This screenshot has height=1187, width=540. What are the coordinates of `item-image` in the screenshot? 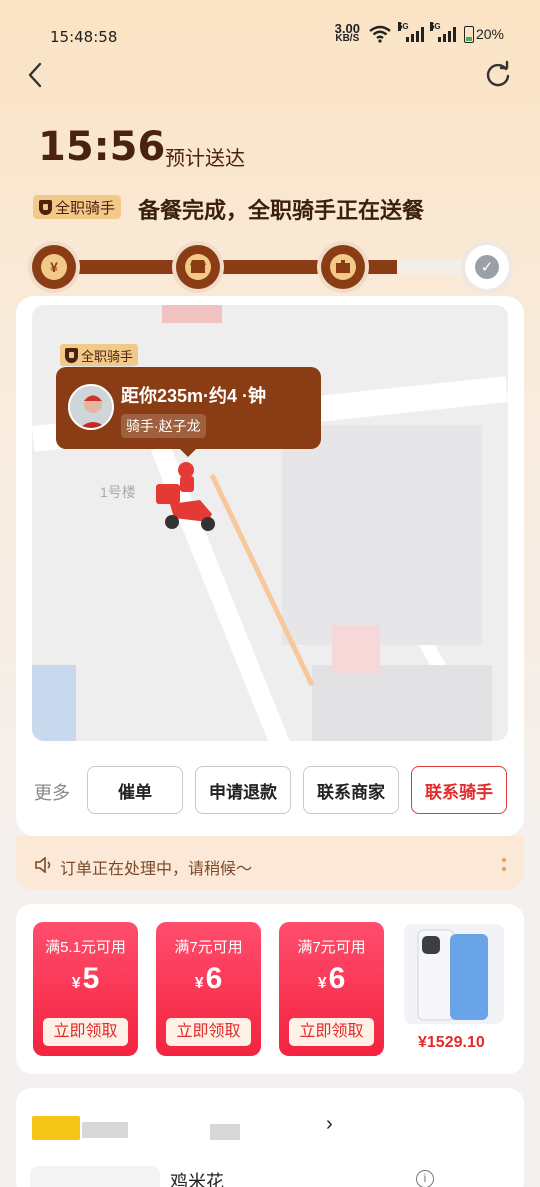 It's located at (95, 1176).